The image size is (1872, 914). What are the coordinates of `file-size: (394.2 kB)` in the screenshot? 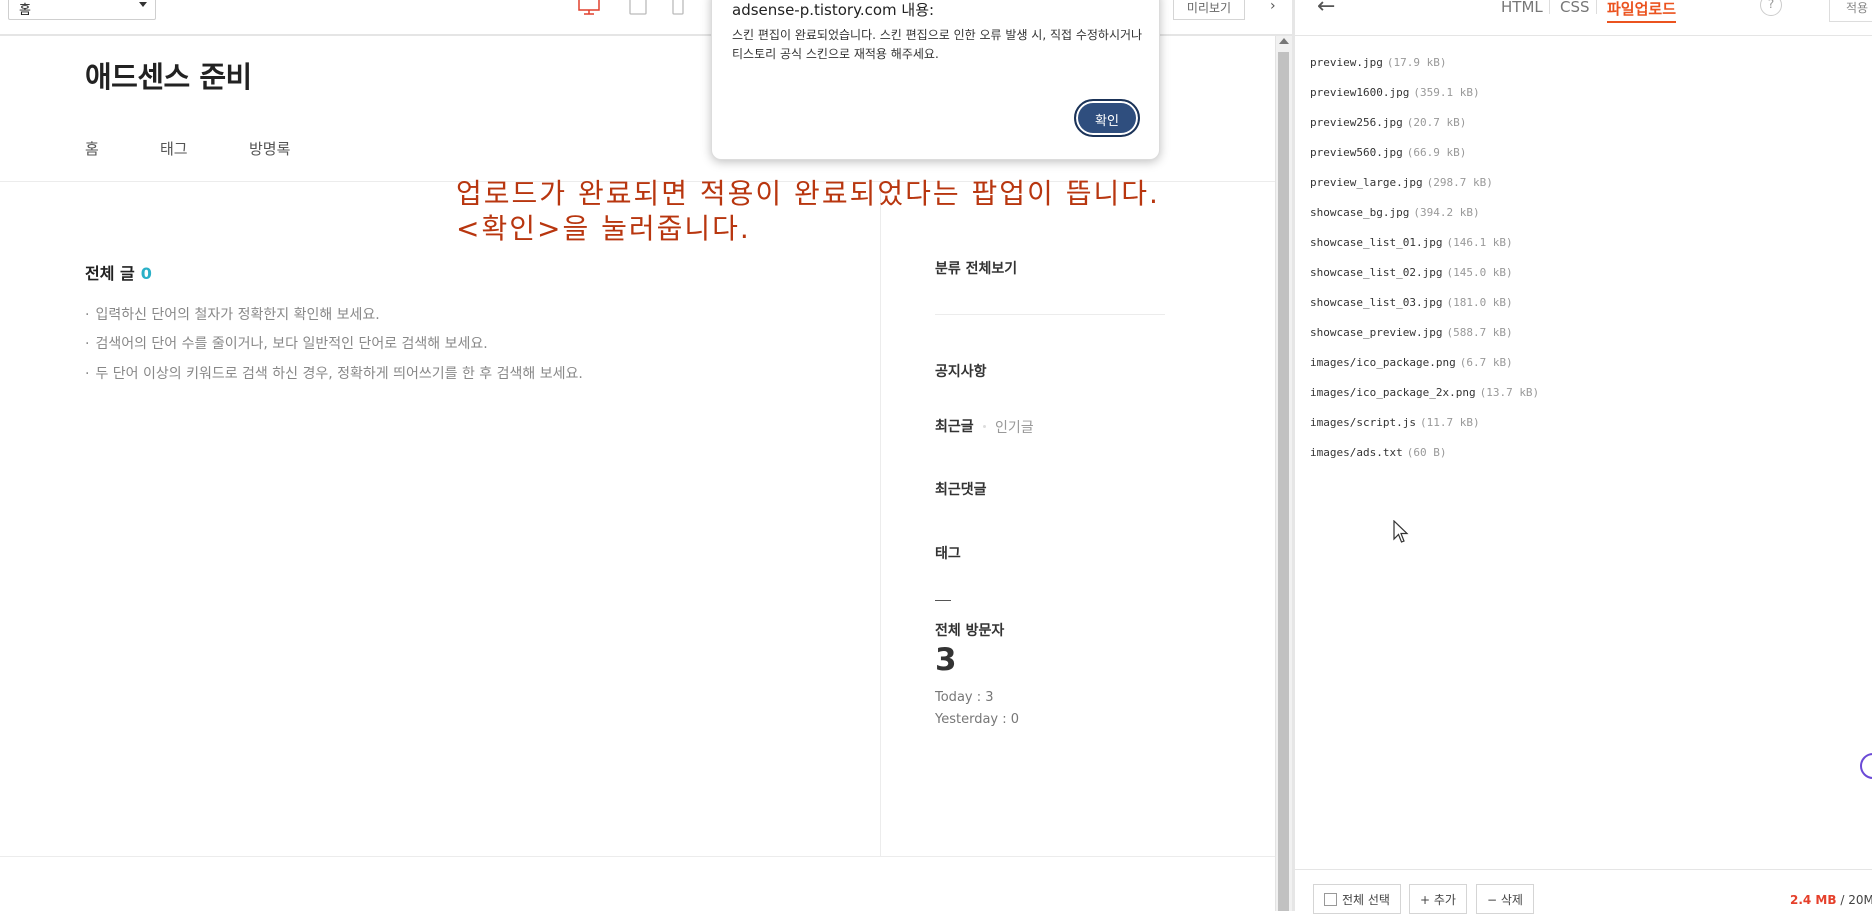 It's located at (1446, 212).